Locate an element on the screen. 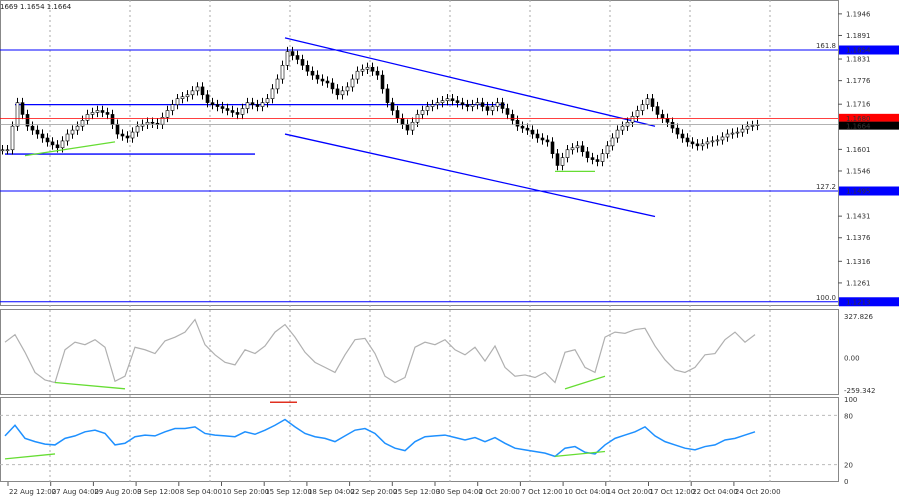  time-label: 15 Sep 12:00 is located at coordinates (288, 492).